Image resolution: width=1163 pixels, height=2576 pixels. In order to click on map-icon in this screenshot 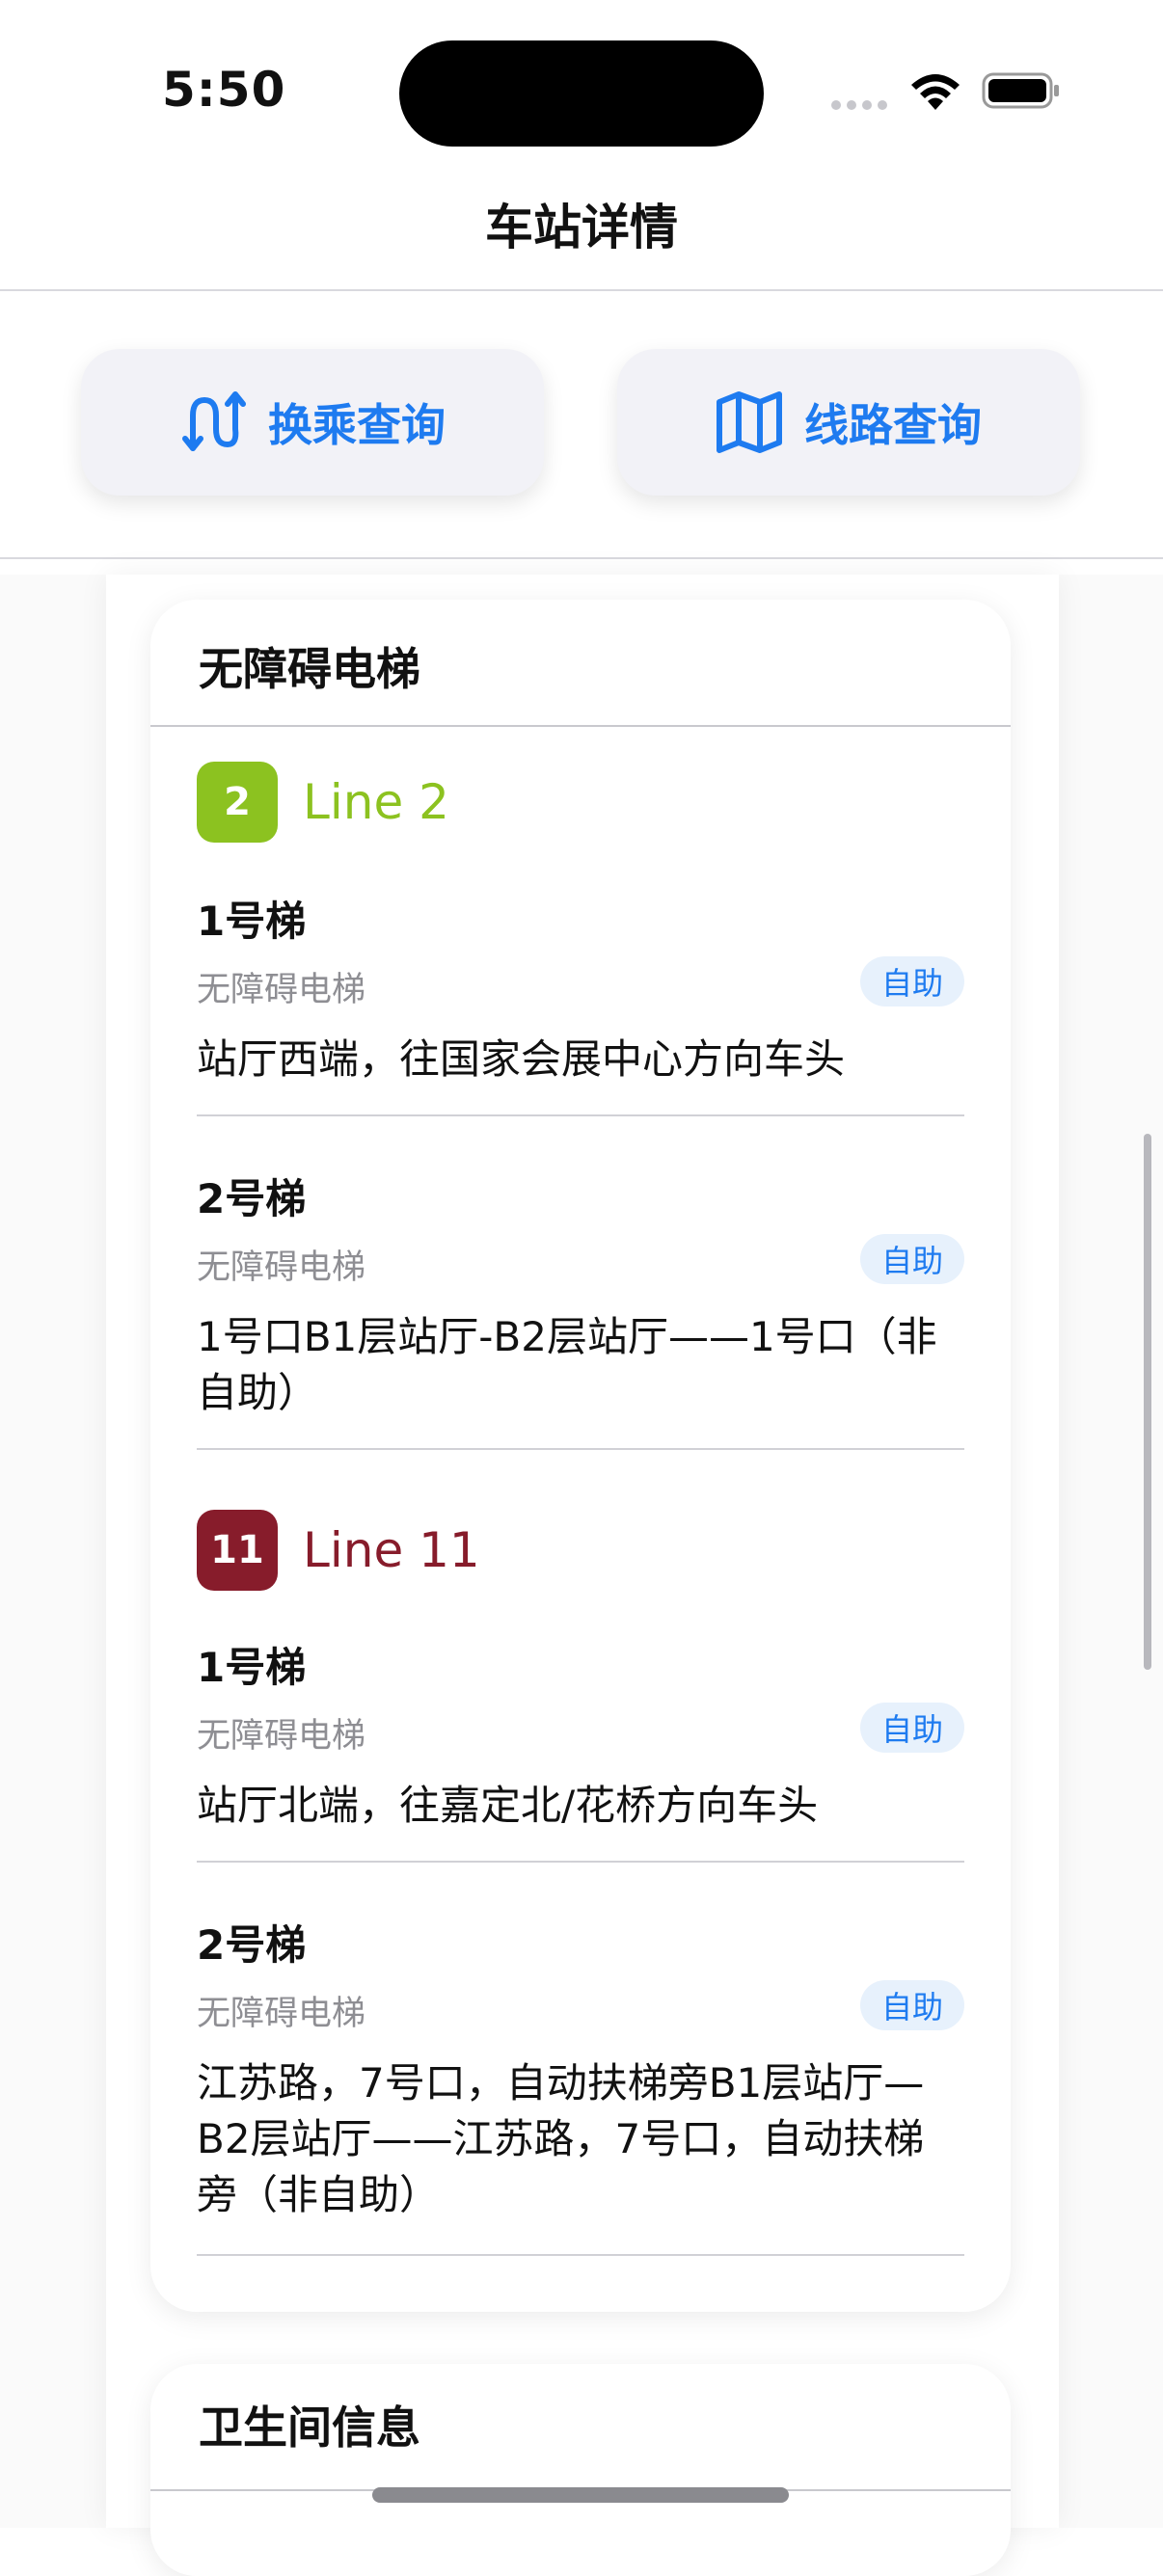, I will do `click(749, 422)`.